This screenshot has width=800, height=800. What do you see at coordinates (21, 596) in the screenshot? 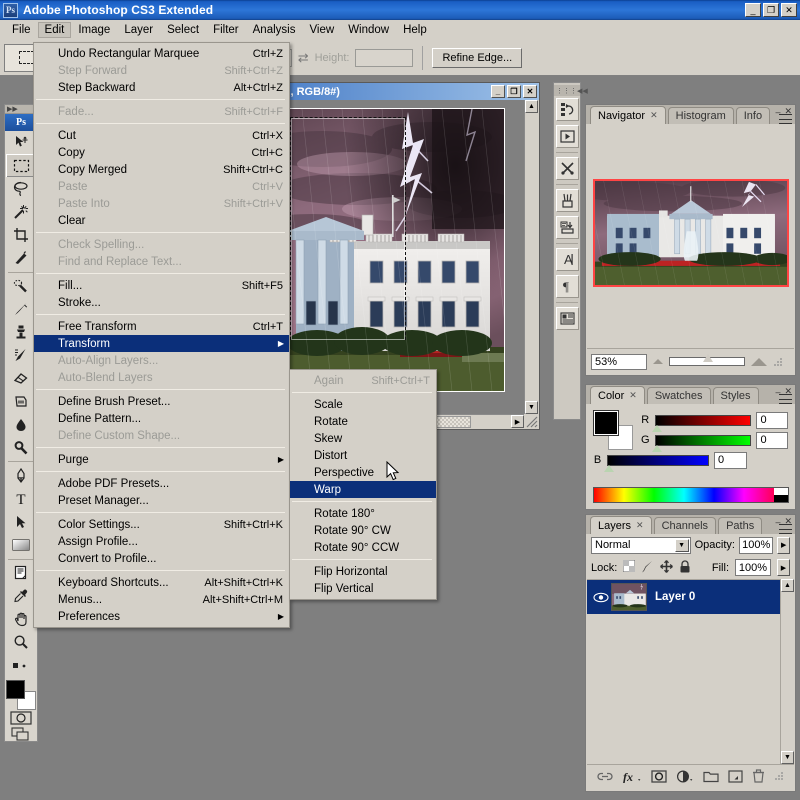
I see `eyedropper-tool` at bounding box center [21, 596].